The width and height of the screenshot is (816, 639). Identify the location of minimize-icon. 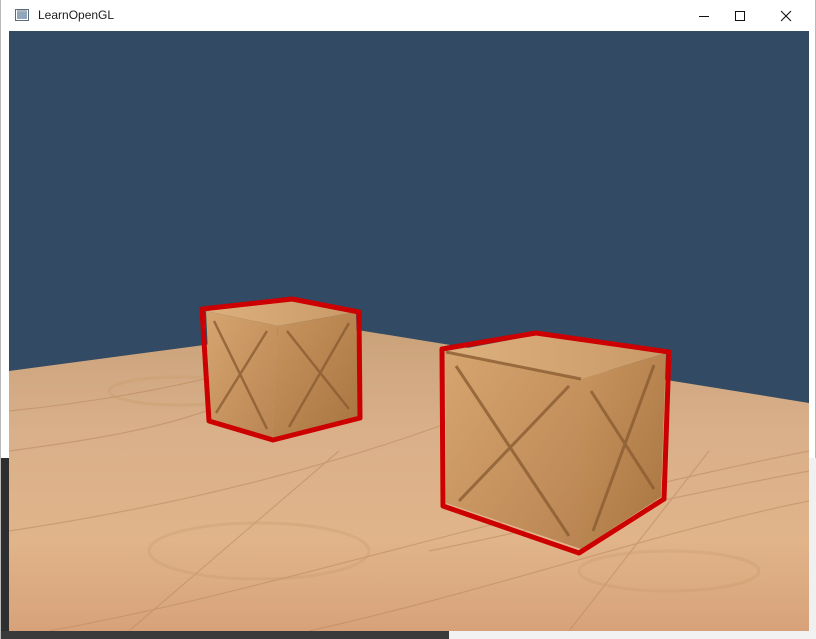
(704, 16).